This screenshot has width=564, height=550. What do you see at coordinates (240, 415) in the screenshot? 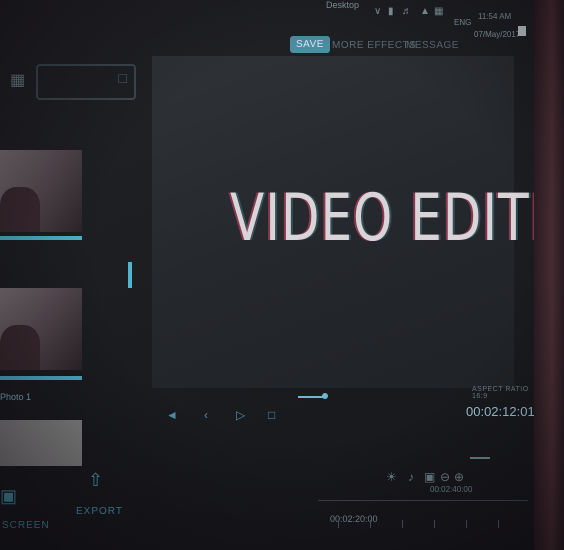
I see `play-icon: ▷` at bounding box center [240, 415].